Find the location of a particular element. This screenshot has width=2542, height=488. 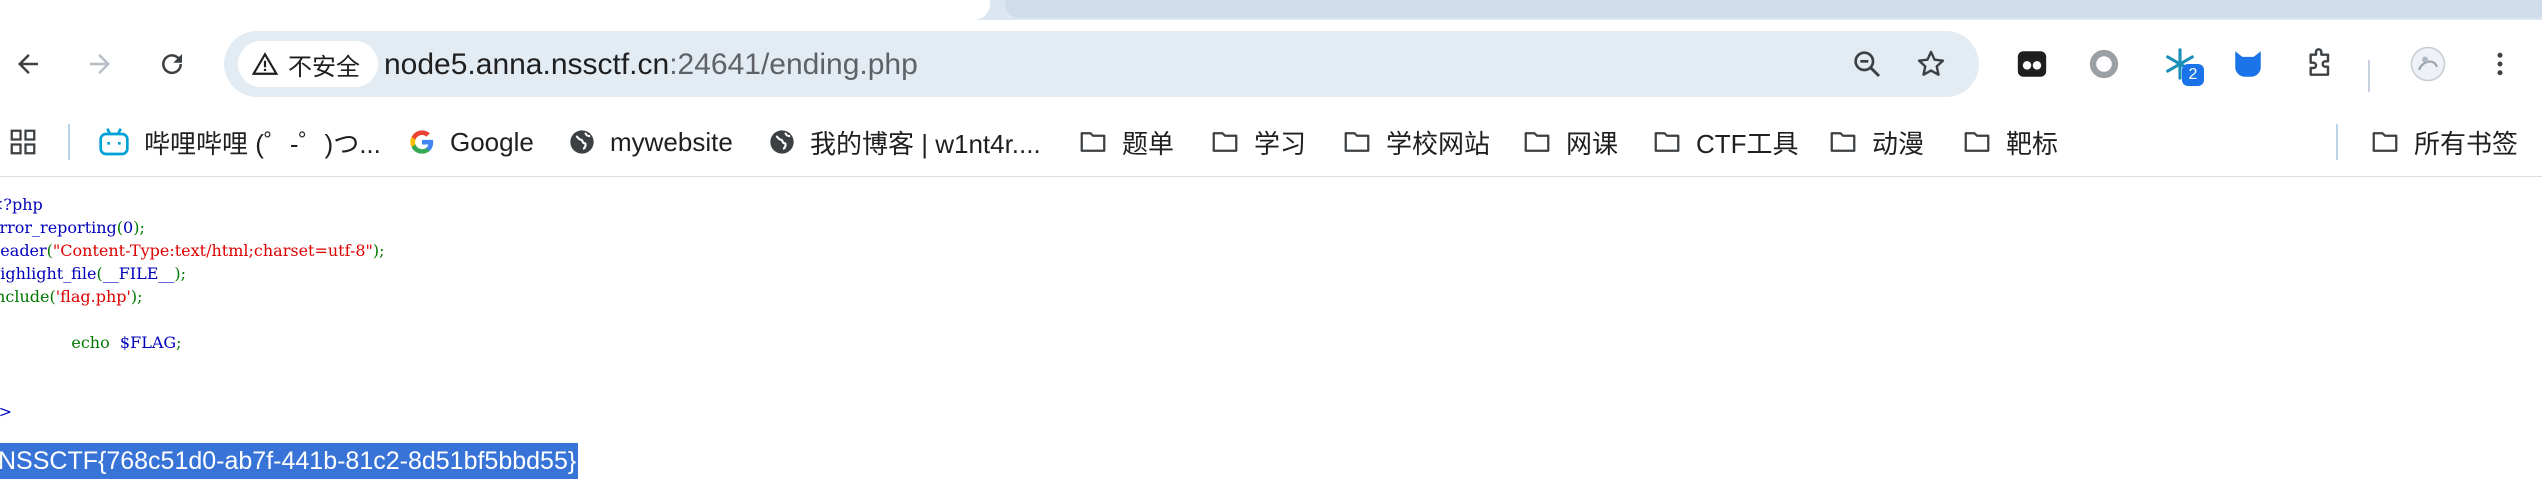

zoom-button is located at coordinates (1867, 64).